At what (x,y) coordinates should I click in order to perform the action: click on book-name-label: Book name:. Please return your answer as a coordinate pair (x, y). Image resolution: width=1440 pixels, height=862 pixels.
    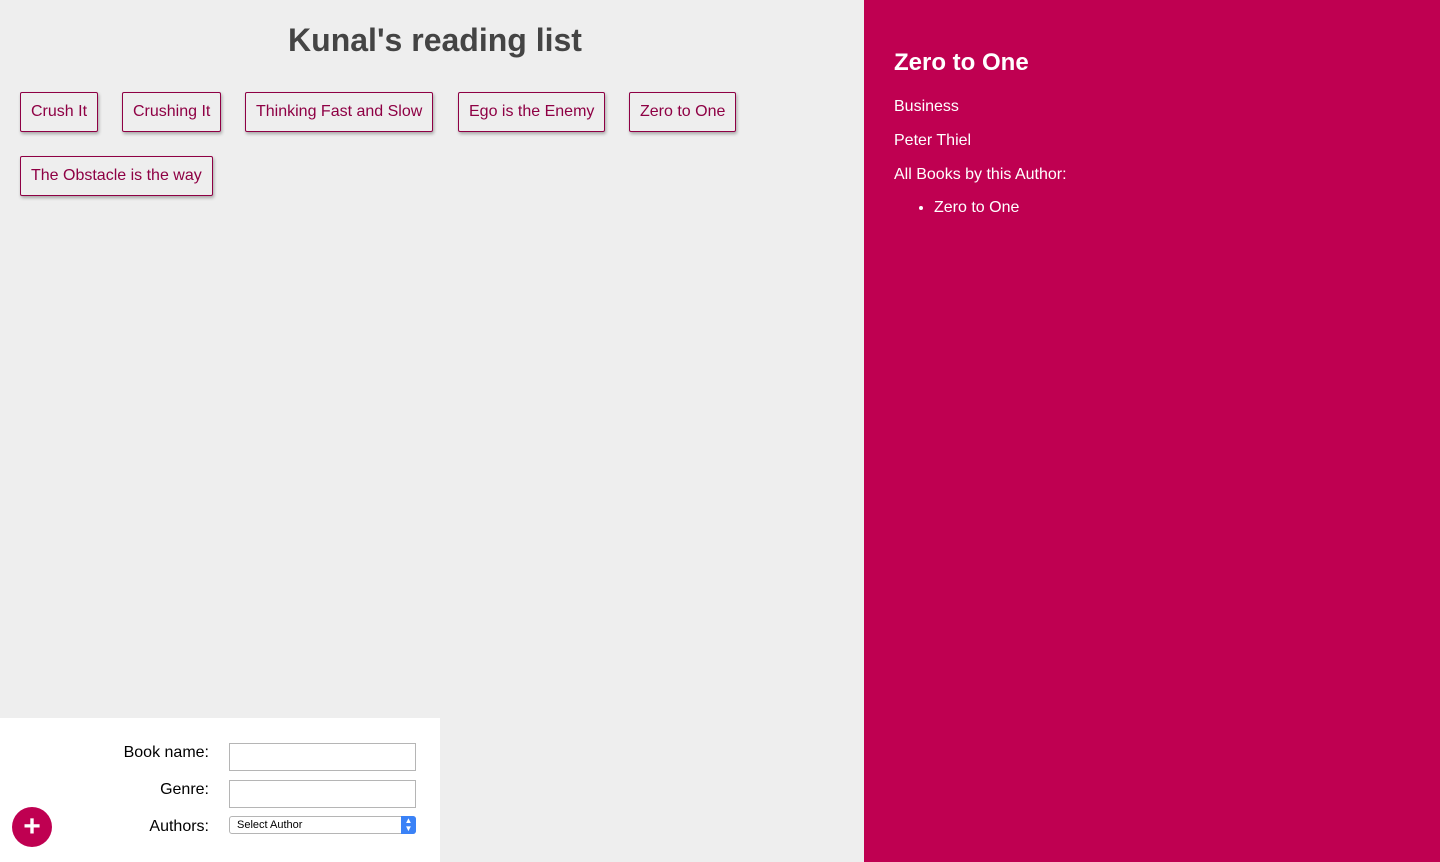
    Looking at the image, I should click on (166, 752).